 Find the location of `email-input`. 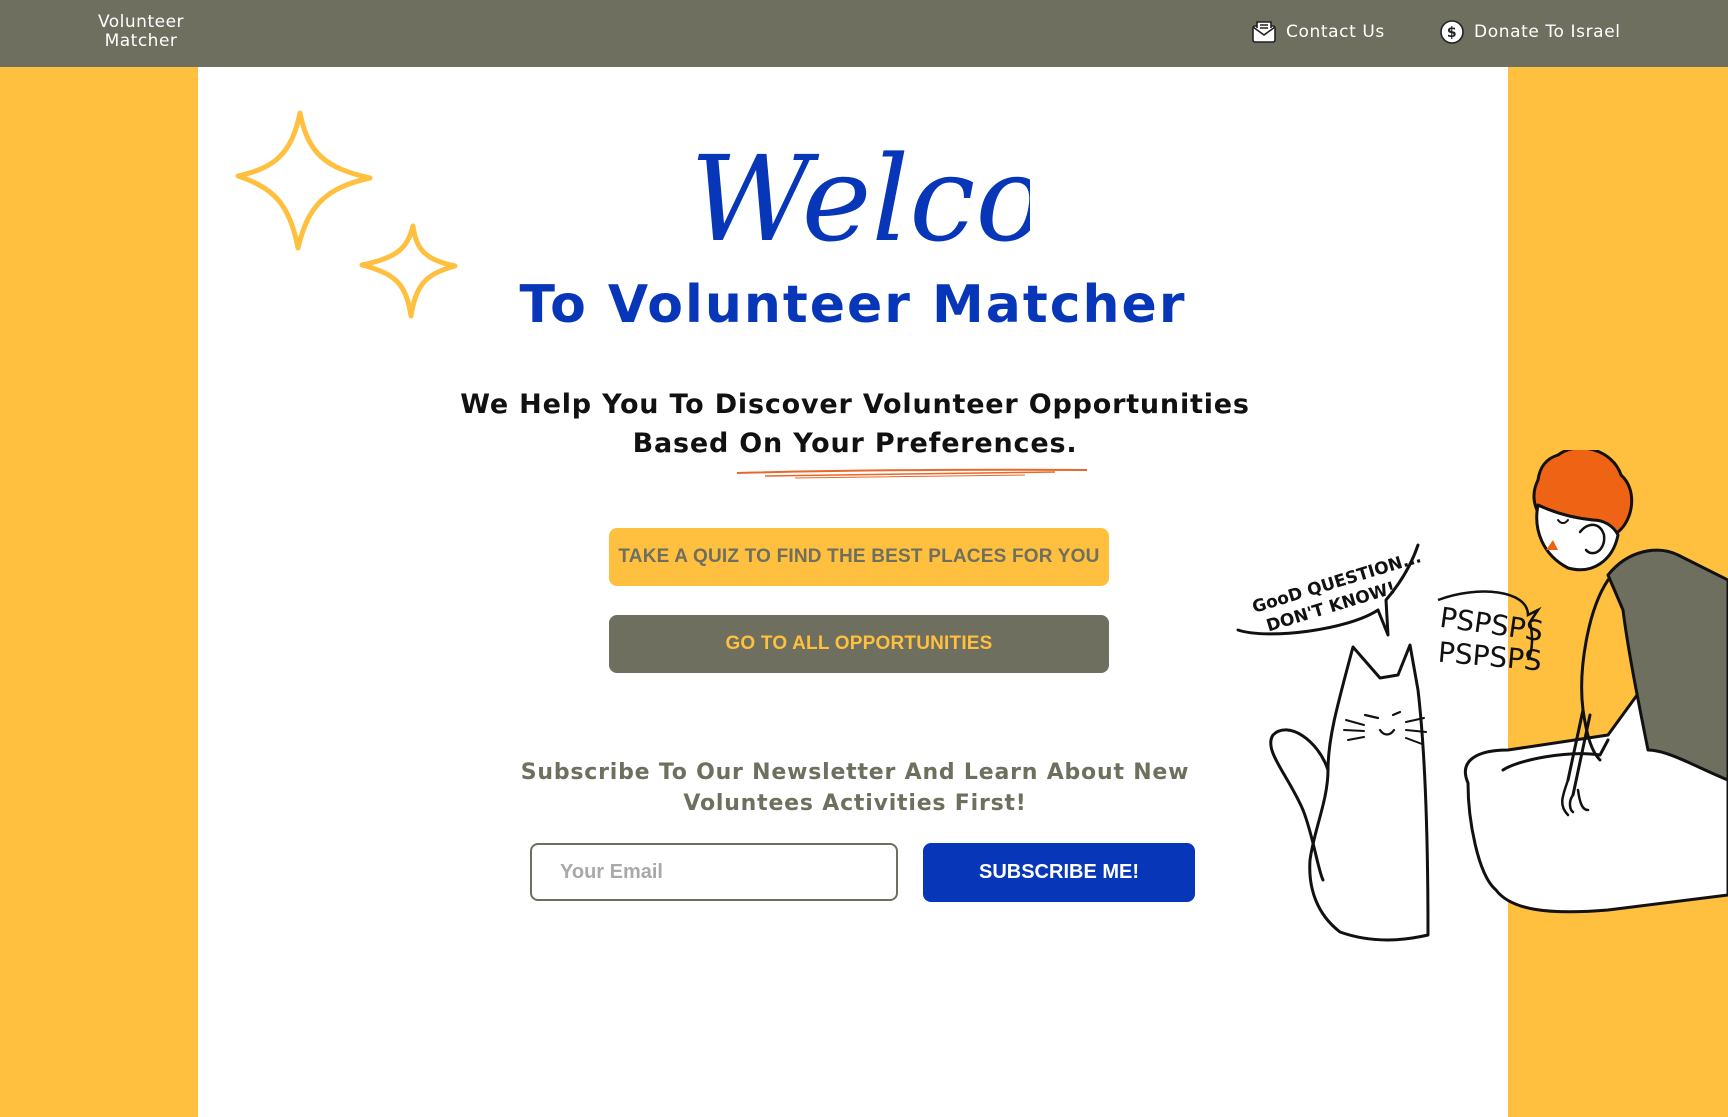

email-input is located at coordinates (714, 872).